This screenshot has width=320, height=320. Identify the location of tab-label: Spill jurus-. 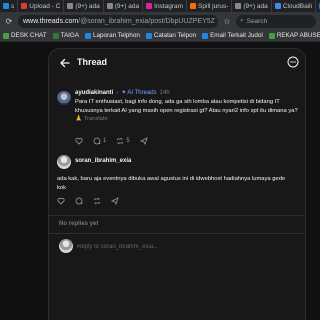
(213, 6).